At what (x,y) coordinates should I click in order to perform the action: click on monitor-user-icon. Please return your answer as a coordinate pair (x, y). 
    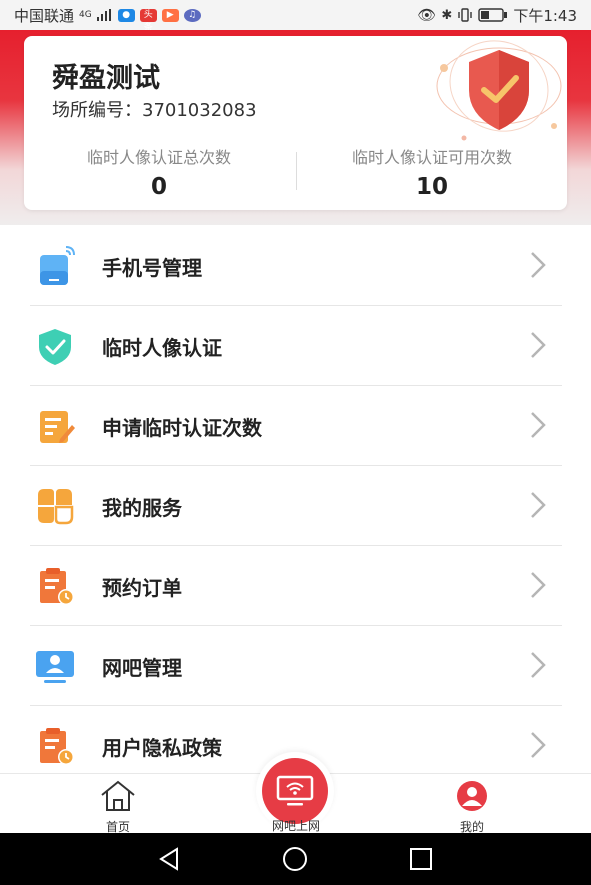
    Looking at the image, I should click on (55, 667).